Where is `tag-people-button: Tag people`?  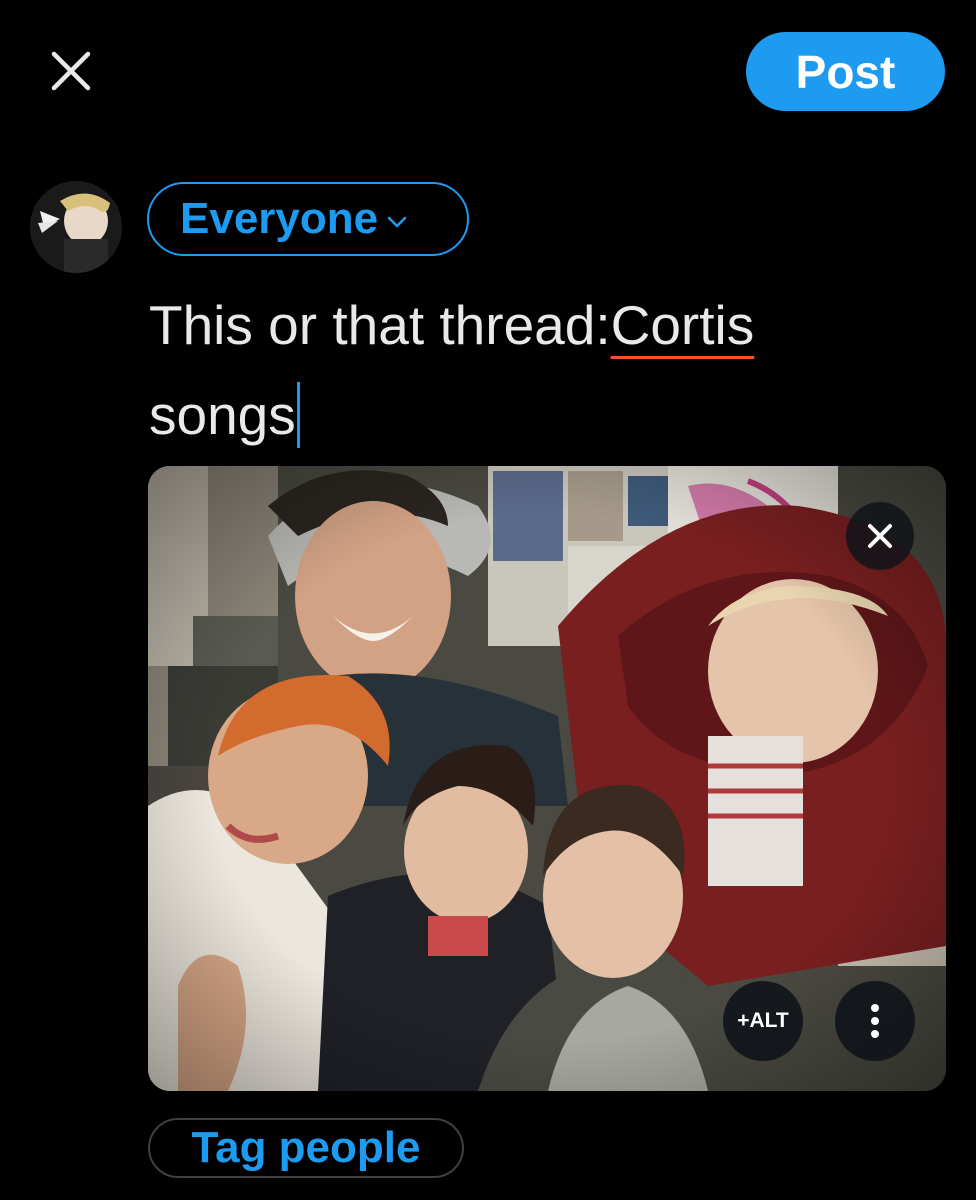
tag-people-button: Tag people is located at coordinates (306, 1148).